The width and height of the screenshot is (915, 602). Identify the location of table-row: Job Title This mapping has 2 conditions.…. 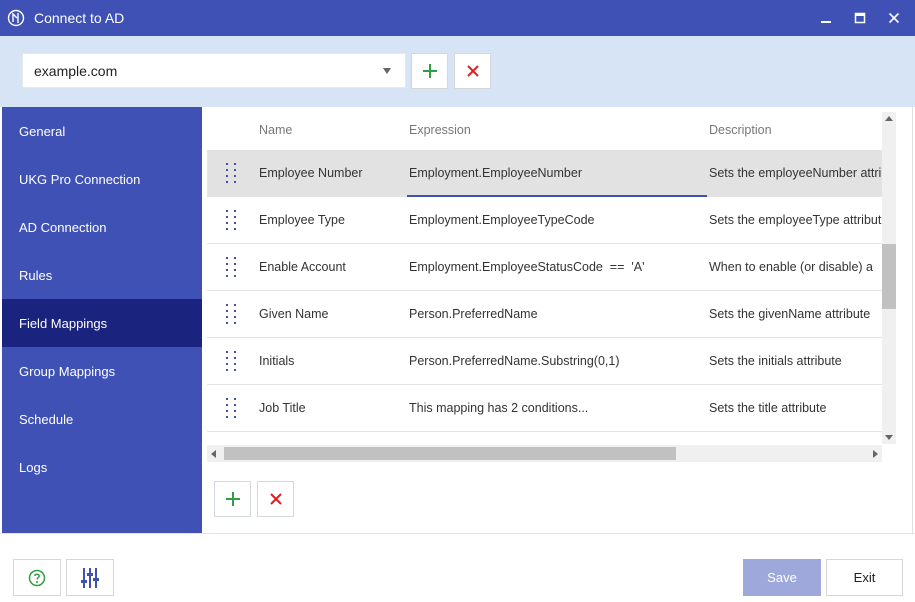
(544, 408).